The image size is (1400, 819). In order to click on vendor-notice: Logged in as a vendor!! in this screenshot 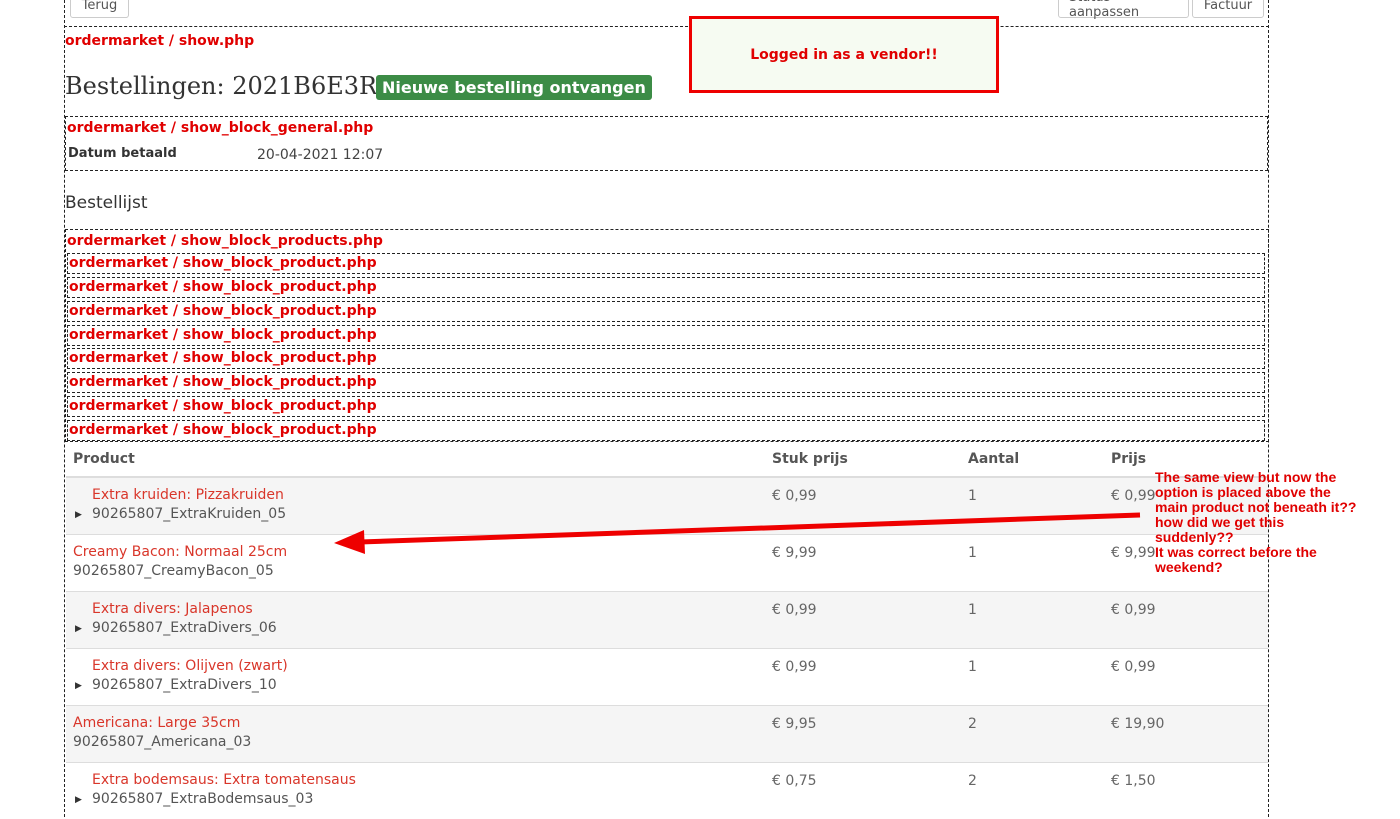, I will do `click(844, 54)`.